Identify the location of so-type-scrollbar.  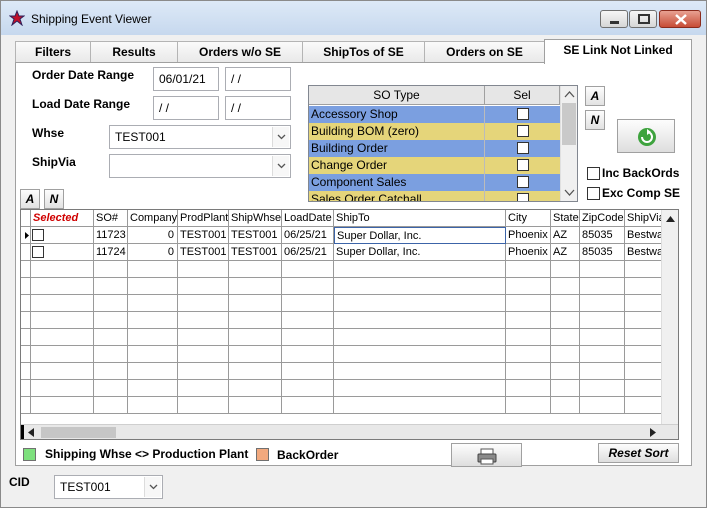
(568, 143).